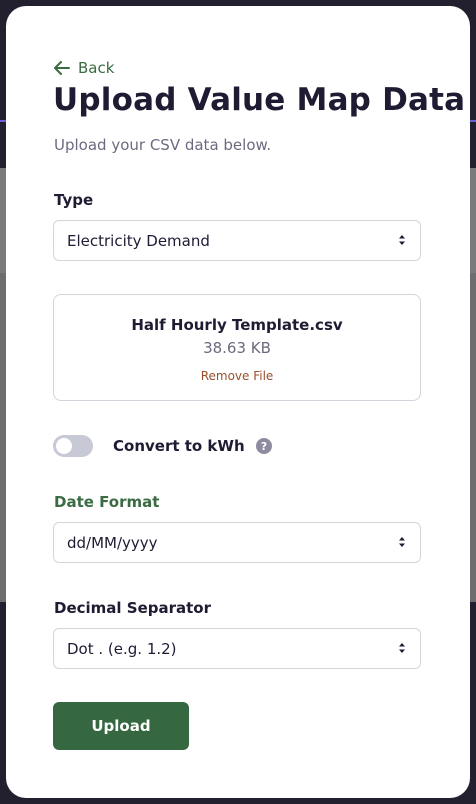  I want to click on decimal-separator-value: Dot . (e.g. 1.2), so click(122, 648).